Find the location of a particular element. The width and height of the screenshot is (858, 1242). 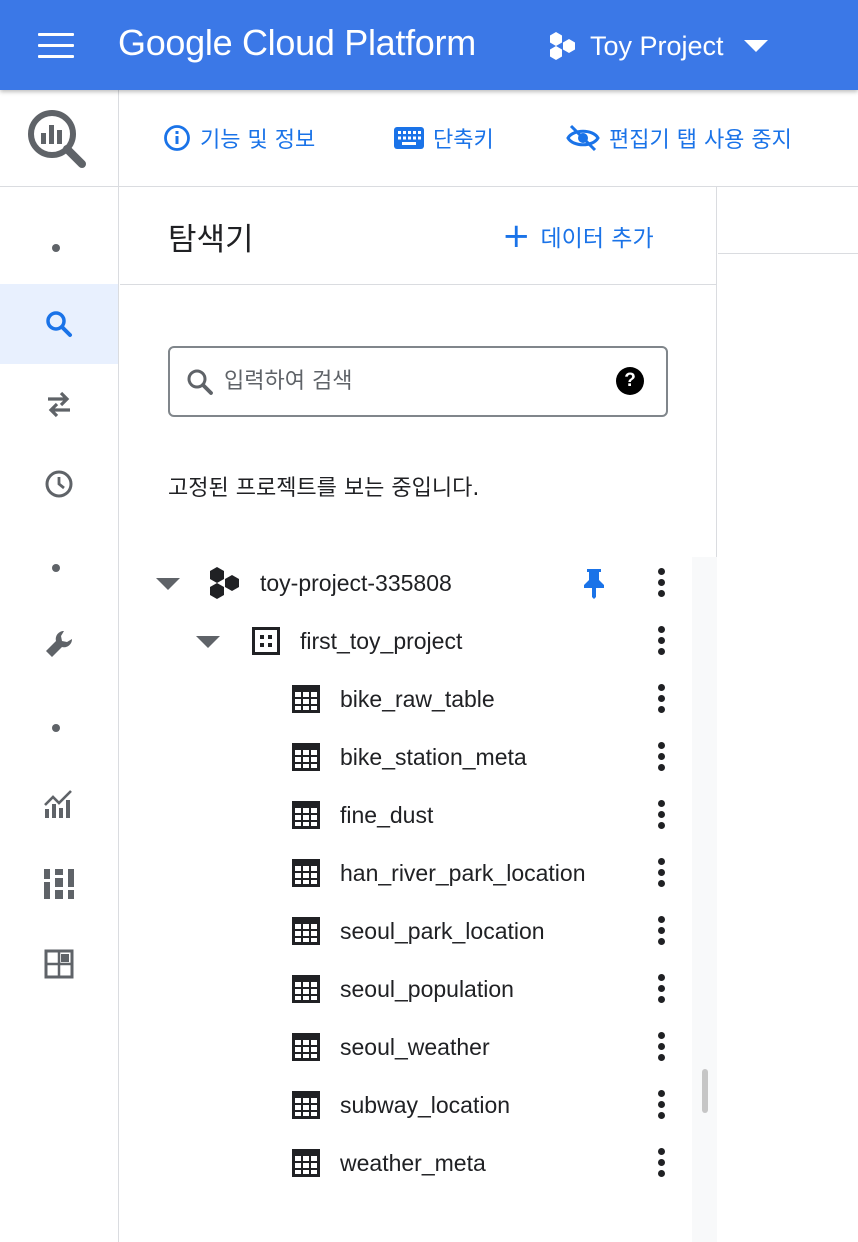

add-data-button: + 데이터 추가 is located at coordinates (578, 236).